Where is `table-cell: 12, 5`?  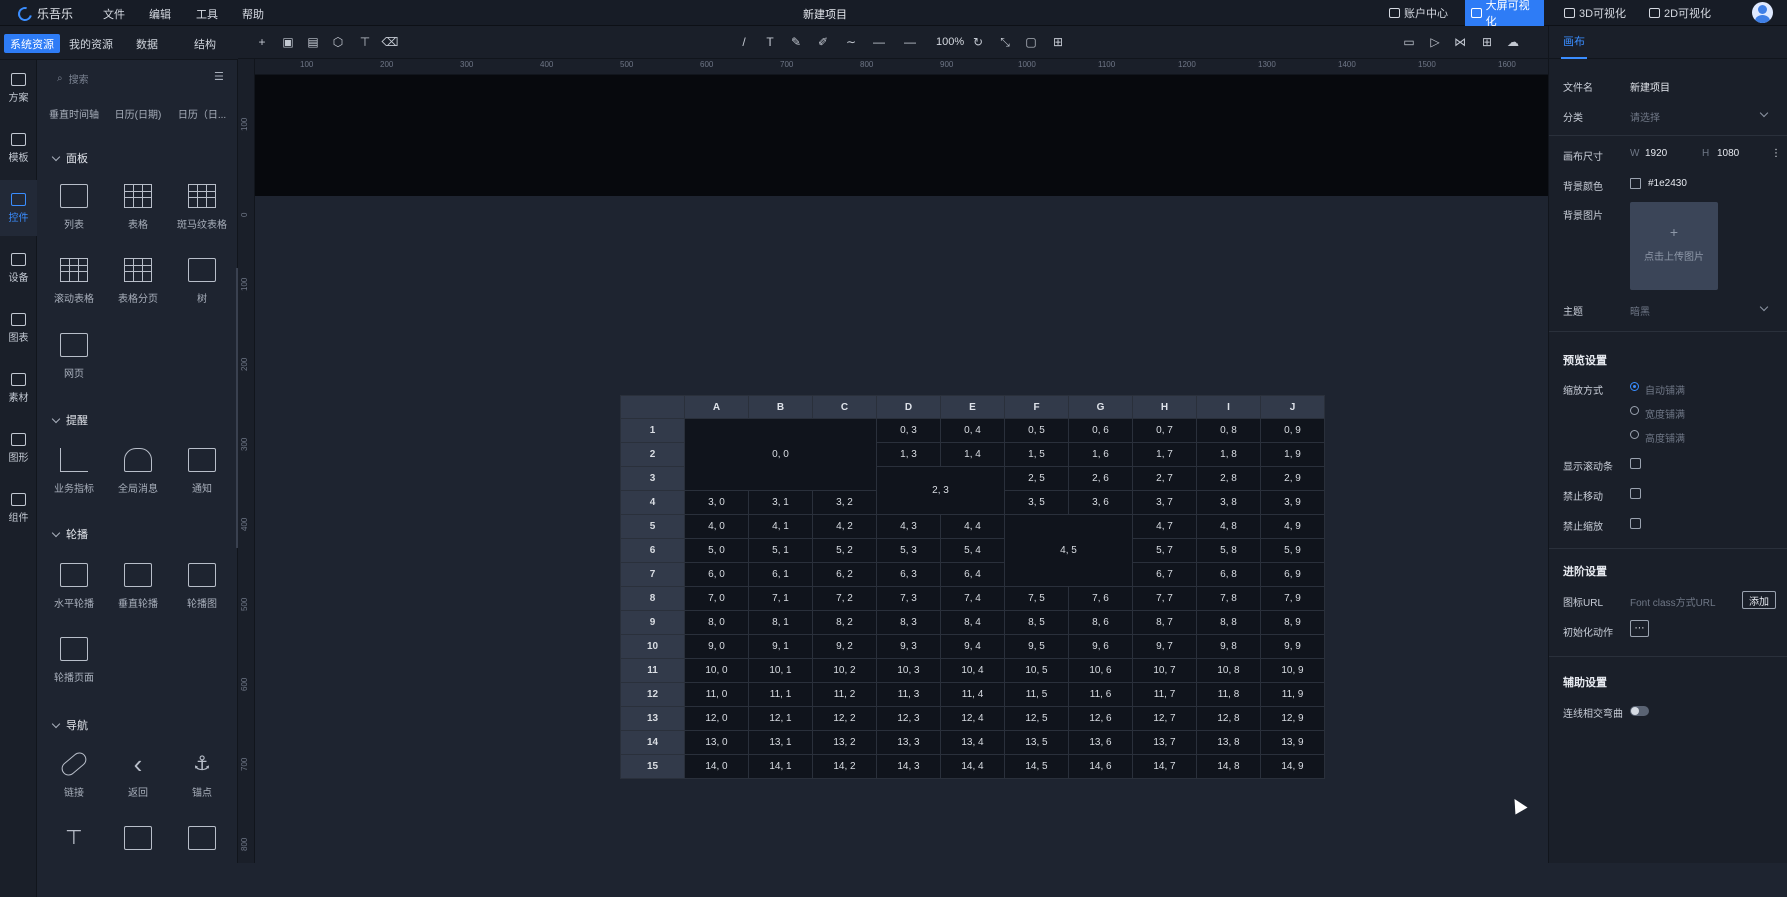 table-cell: 12, 5 is located at coordinates (1036, 718).